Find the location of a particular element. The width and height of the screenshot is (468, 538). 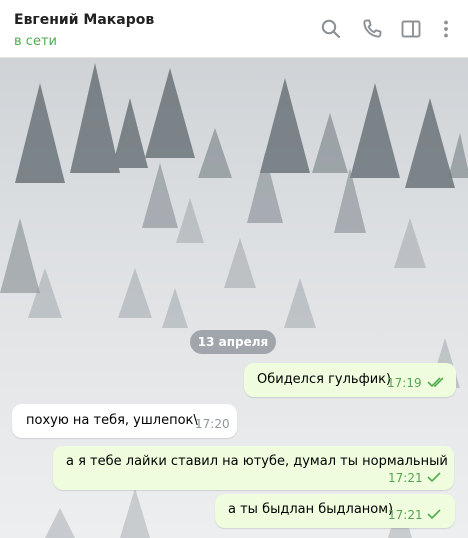

message-out: а ты быдлан быдланом) 17:21 is located at coordinates (335, 511).